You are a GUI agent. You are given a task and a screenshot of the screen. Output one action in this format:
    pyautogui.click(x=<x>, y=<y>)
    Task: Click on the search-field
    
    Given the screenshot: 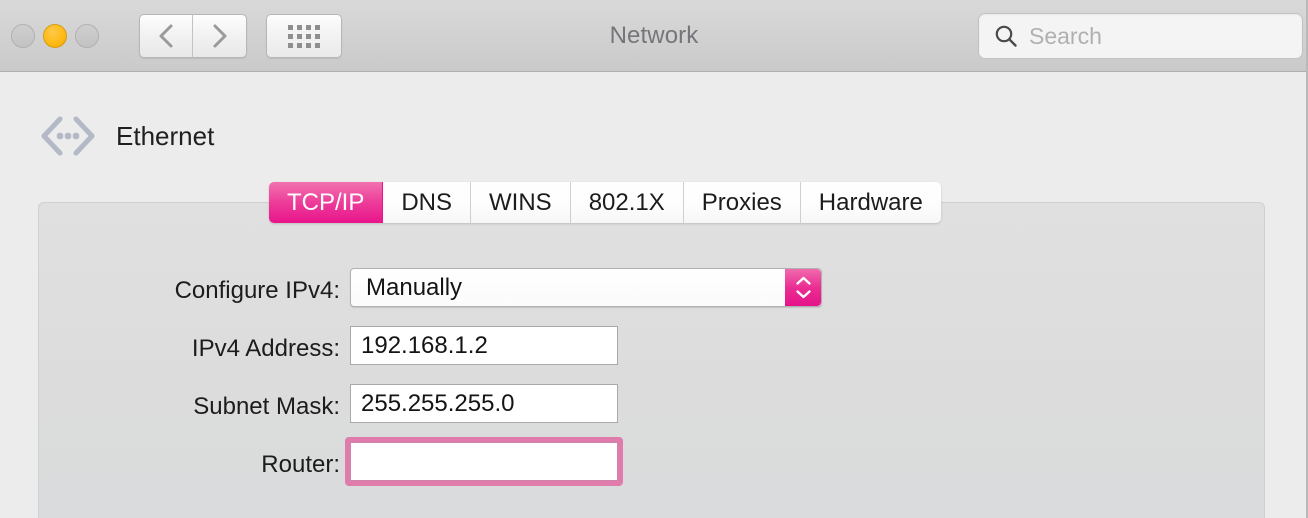 What is the action you would take?
    pyautogui.click(x=1140, y=36)
    